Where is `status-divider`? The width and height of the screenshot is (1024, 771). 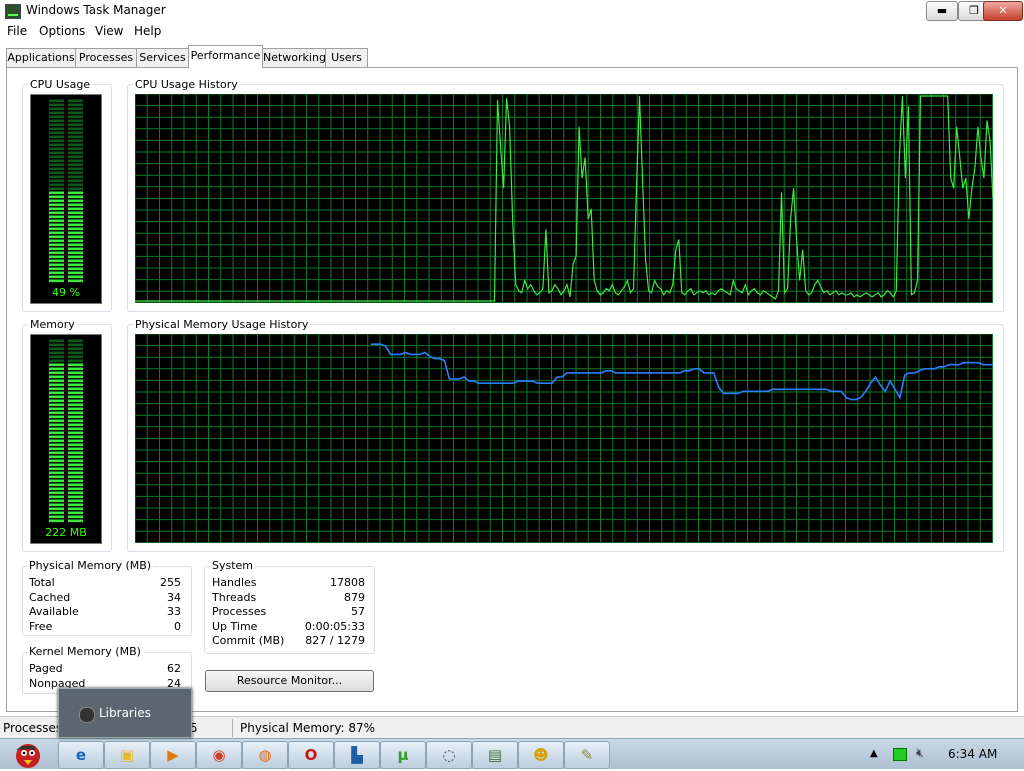 status-divider is located at coordinates (232, 728).